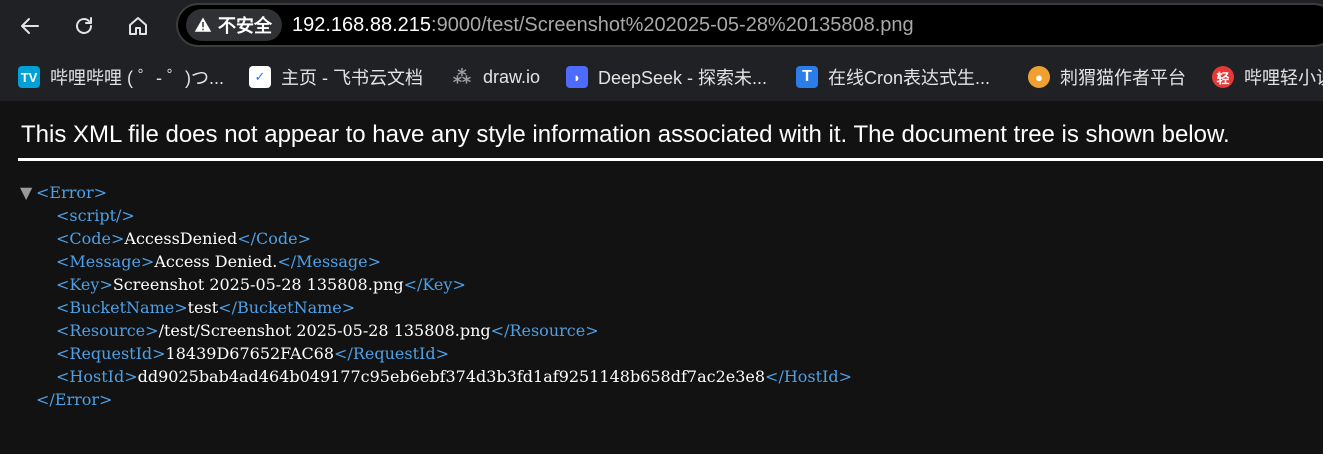 Image resolution: width=1323 pixels, height=454 pixels. What do you see at coordinates (107, 330) in the screenshot?
I see `xml-tag: <Resource>` at bounding box center [107, 330].